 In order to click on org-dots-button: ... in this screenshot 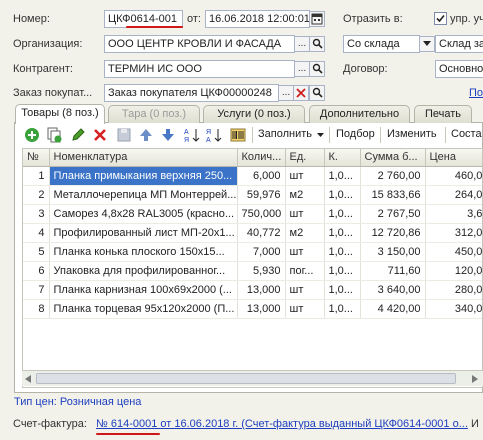, I will do `click(302, 44)`.